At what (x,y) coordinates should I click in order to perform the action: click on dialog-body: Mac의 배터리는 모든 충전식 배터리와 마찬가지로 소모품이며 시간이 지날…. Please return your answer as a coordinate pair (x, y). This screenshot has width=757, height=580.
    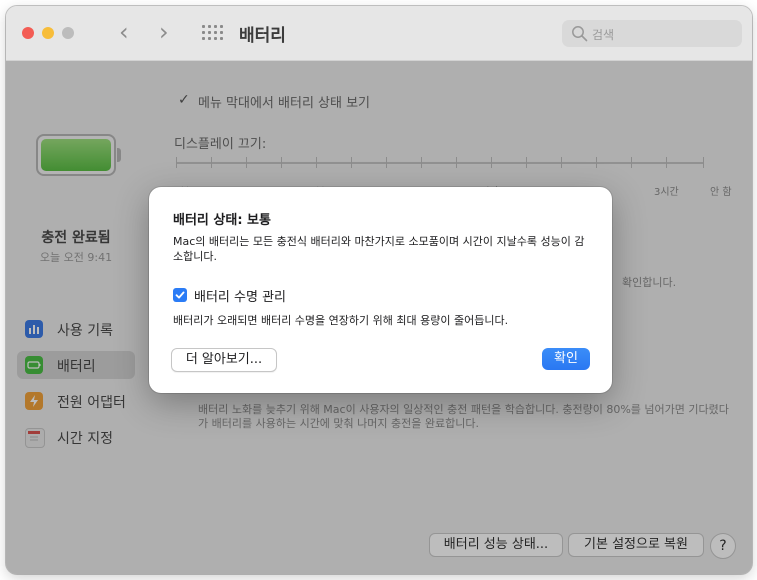
    Looking at the image, I should click on (379, 249).